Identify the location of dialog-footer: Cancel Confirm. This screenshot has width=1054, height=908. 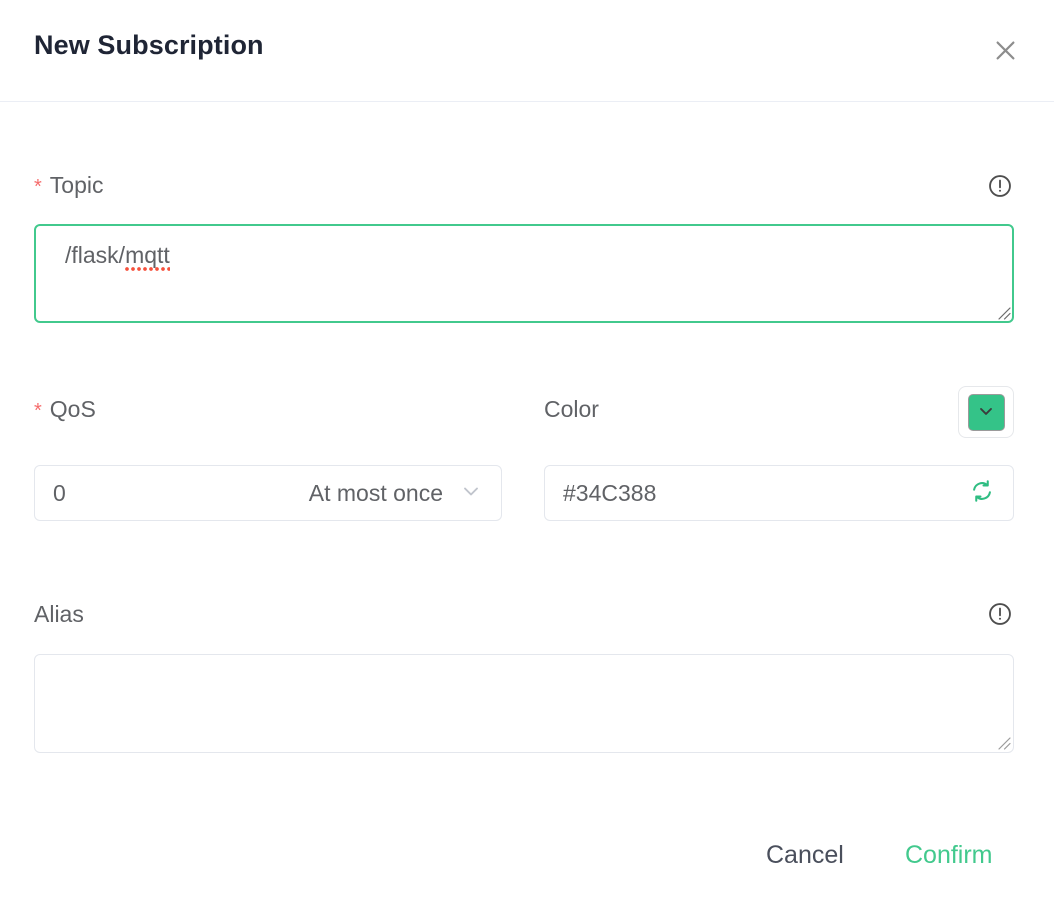
(527, 860).